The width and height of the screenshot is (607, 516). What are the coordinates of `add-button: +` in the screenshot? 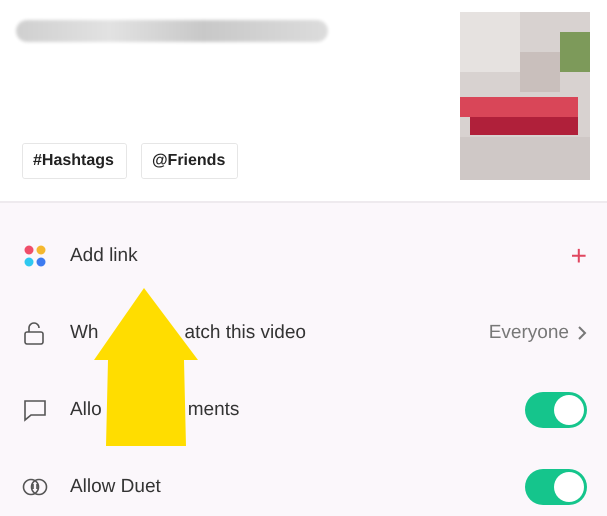 It's located at (578, 256).